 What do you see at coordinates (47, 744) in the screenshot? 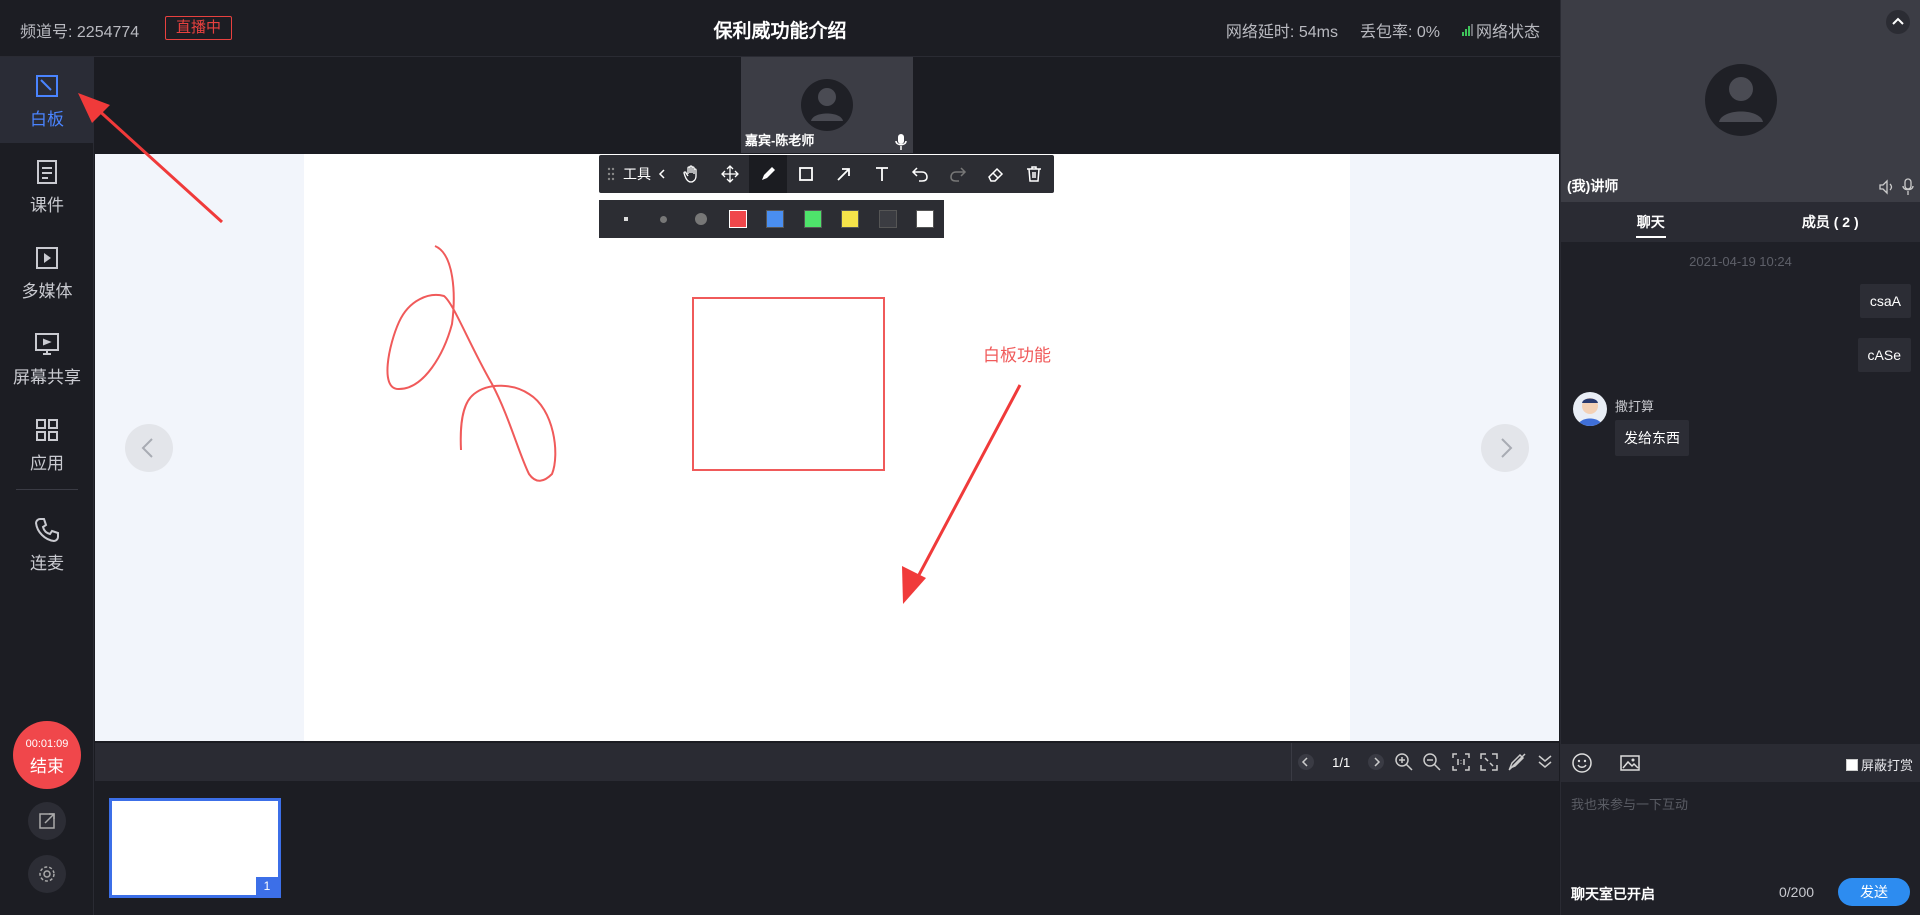
I see `live-timer: 00:01:09` at bounding box center [47, 744].